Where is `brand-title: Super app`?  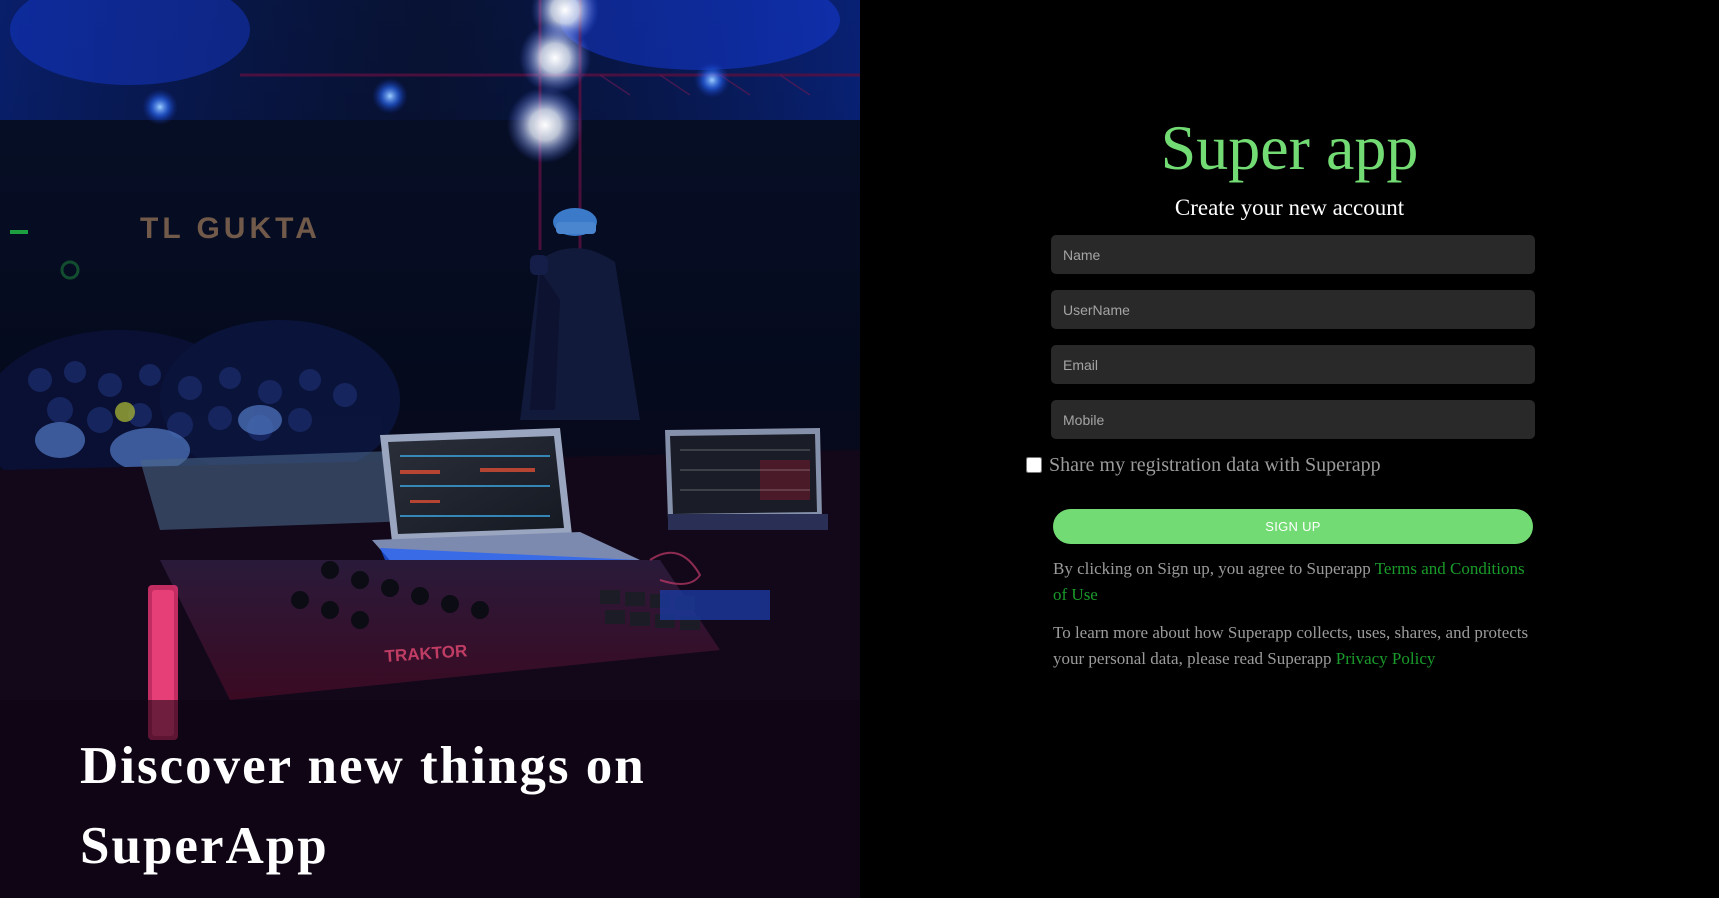
brand-title: Super app is located at coordinates (1289, 147).